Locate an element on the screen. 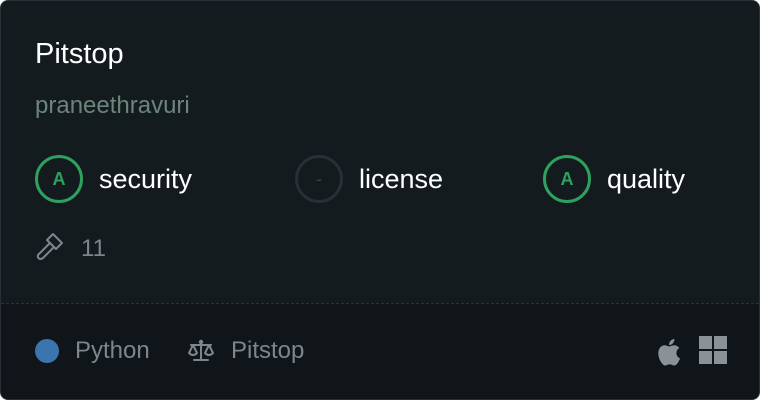 This screenshot has width=760, height=400. license-label: license is located at coordinates (401, 178).